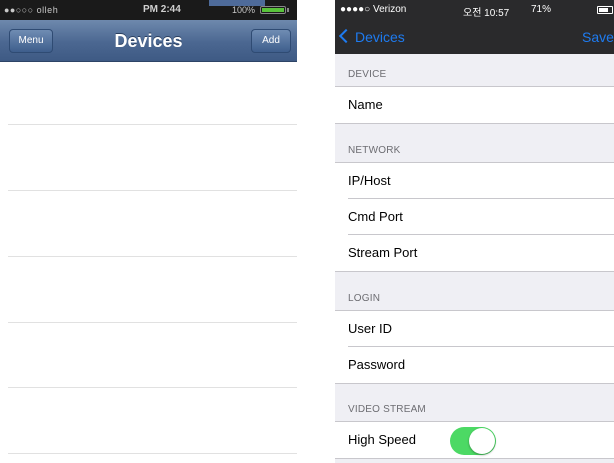  Describe the element at coordinates (367, 74) in the screenshot. I see `section-header-device: DEVICE` at that location.